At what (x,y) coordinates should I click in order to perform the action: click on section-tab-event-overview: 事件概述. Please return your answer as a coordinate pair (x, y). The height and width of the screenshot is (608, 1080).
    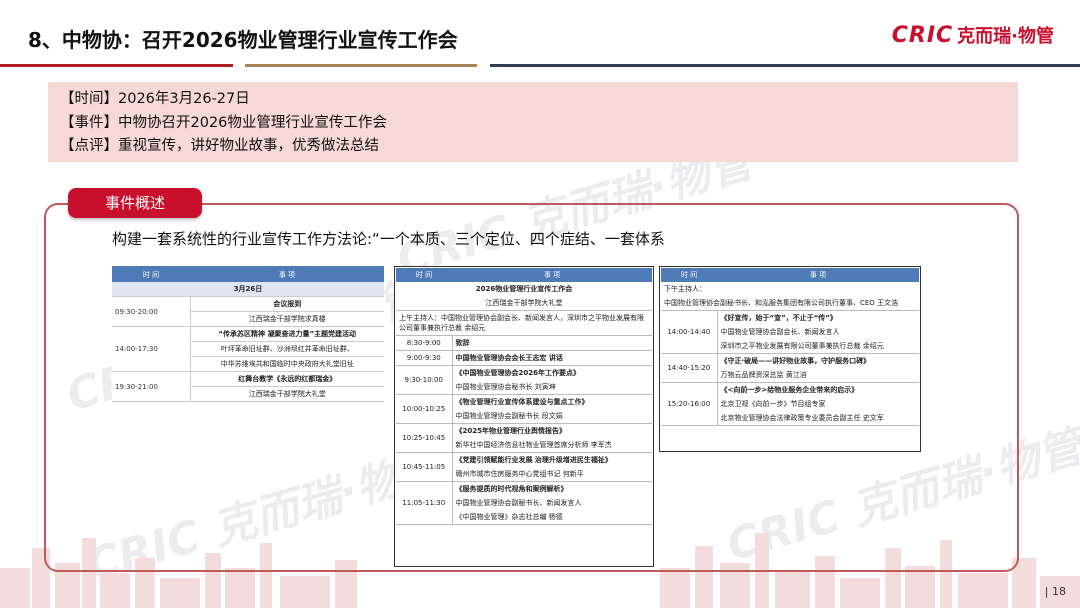
    Looking at the image, I should click on (135, 203).